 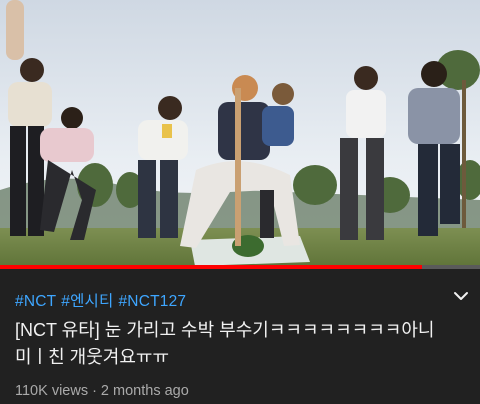 I want to click on upload-age: 2 months ago, so click(x=144, y=391).